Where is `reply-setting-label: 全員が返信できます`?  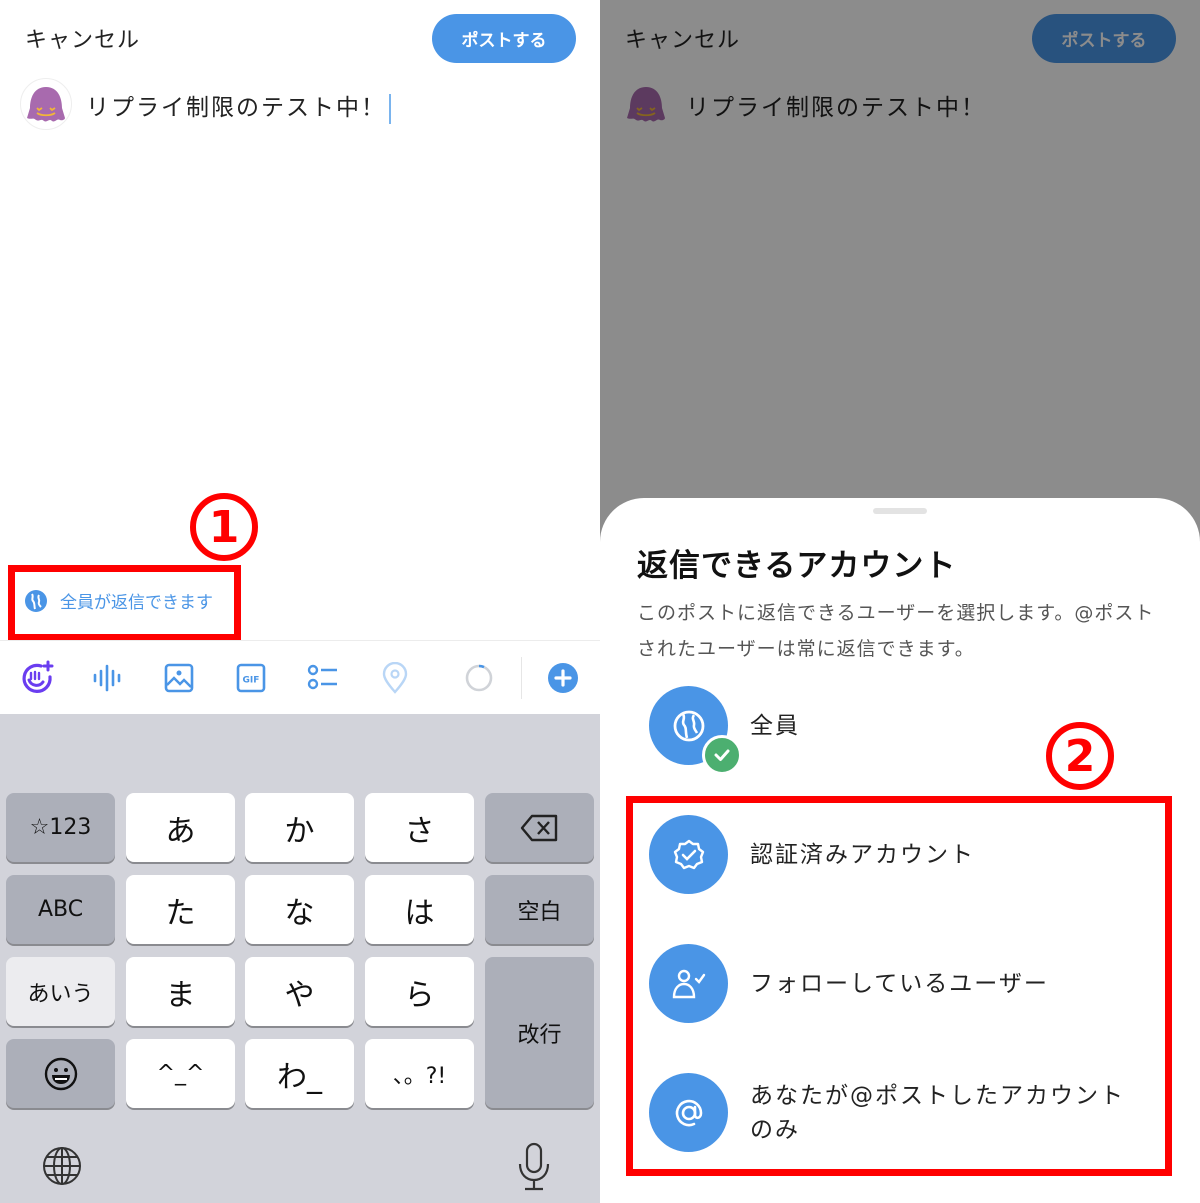 reply-setting-label: 全員が返信できます is located at coordinates (136, 603).